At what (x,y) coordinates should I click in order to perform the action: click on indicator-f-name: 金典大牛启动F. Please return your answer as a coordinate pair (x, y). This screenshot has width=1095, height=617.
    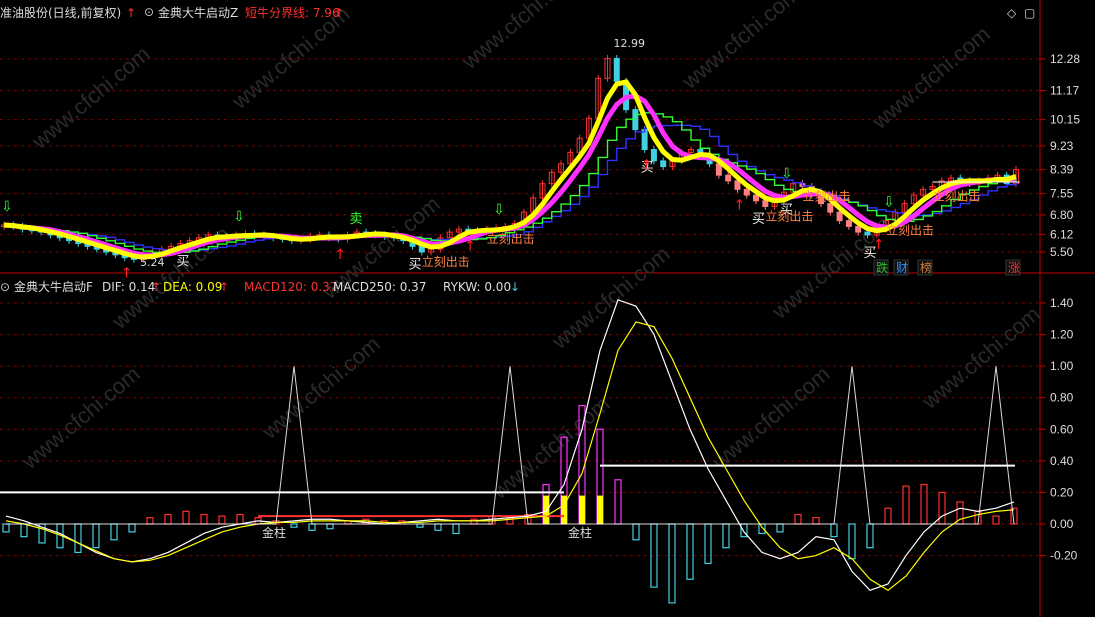
    Looking at the image, I should click on (53, 287).